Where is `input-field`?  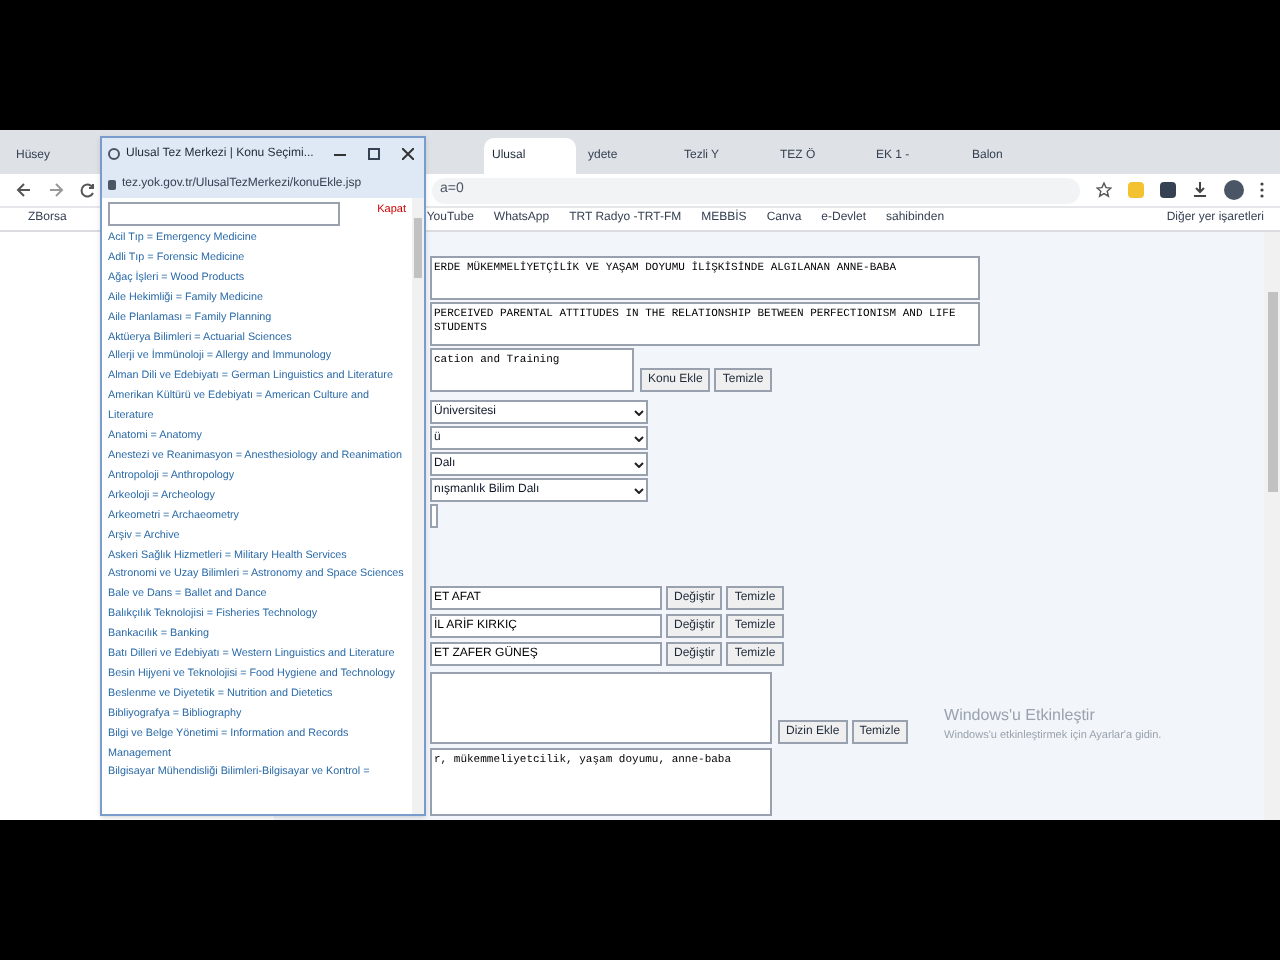 input-field is located at coordinates (434, 516).